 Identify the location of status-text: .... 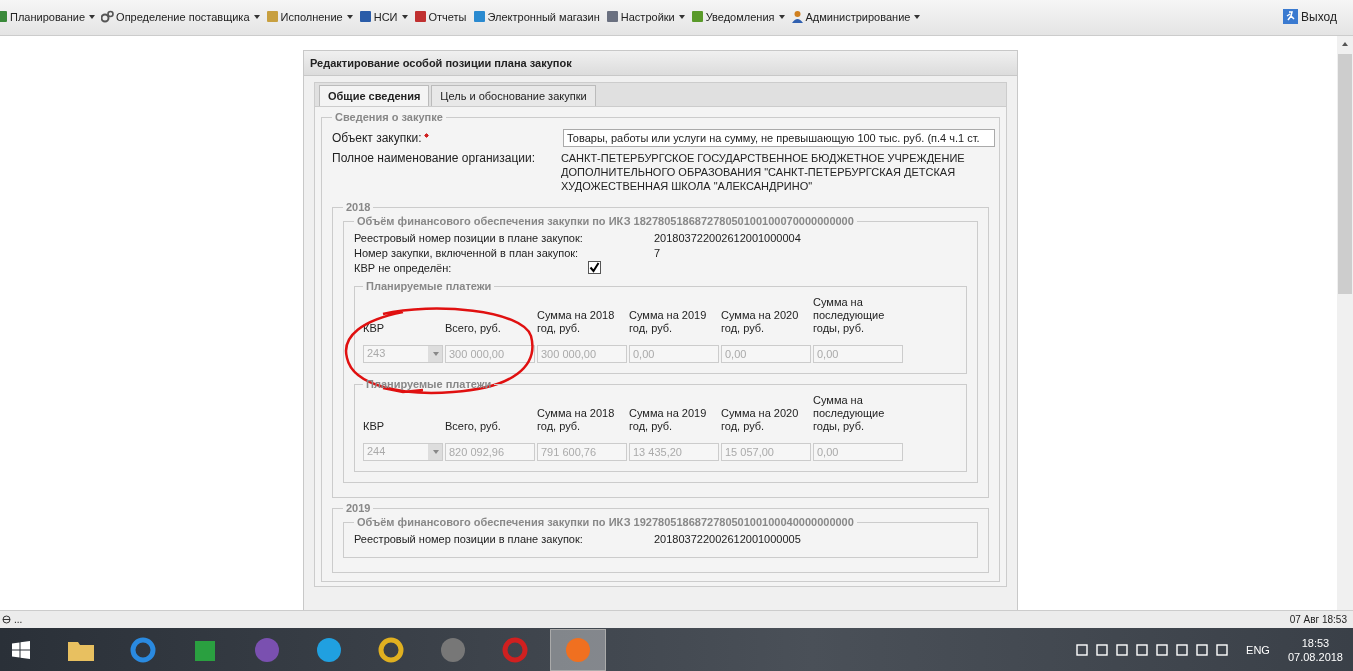
(18, 619).